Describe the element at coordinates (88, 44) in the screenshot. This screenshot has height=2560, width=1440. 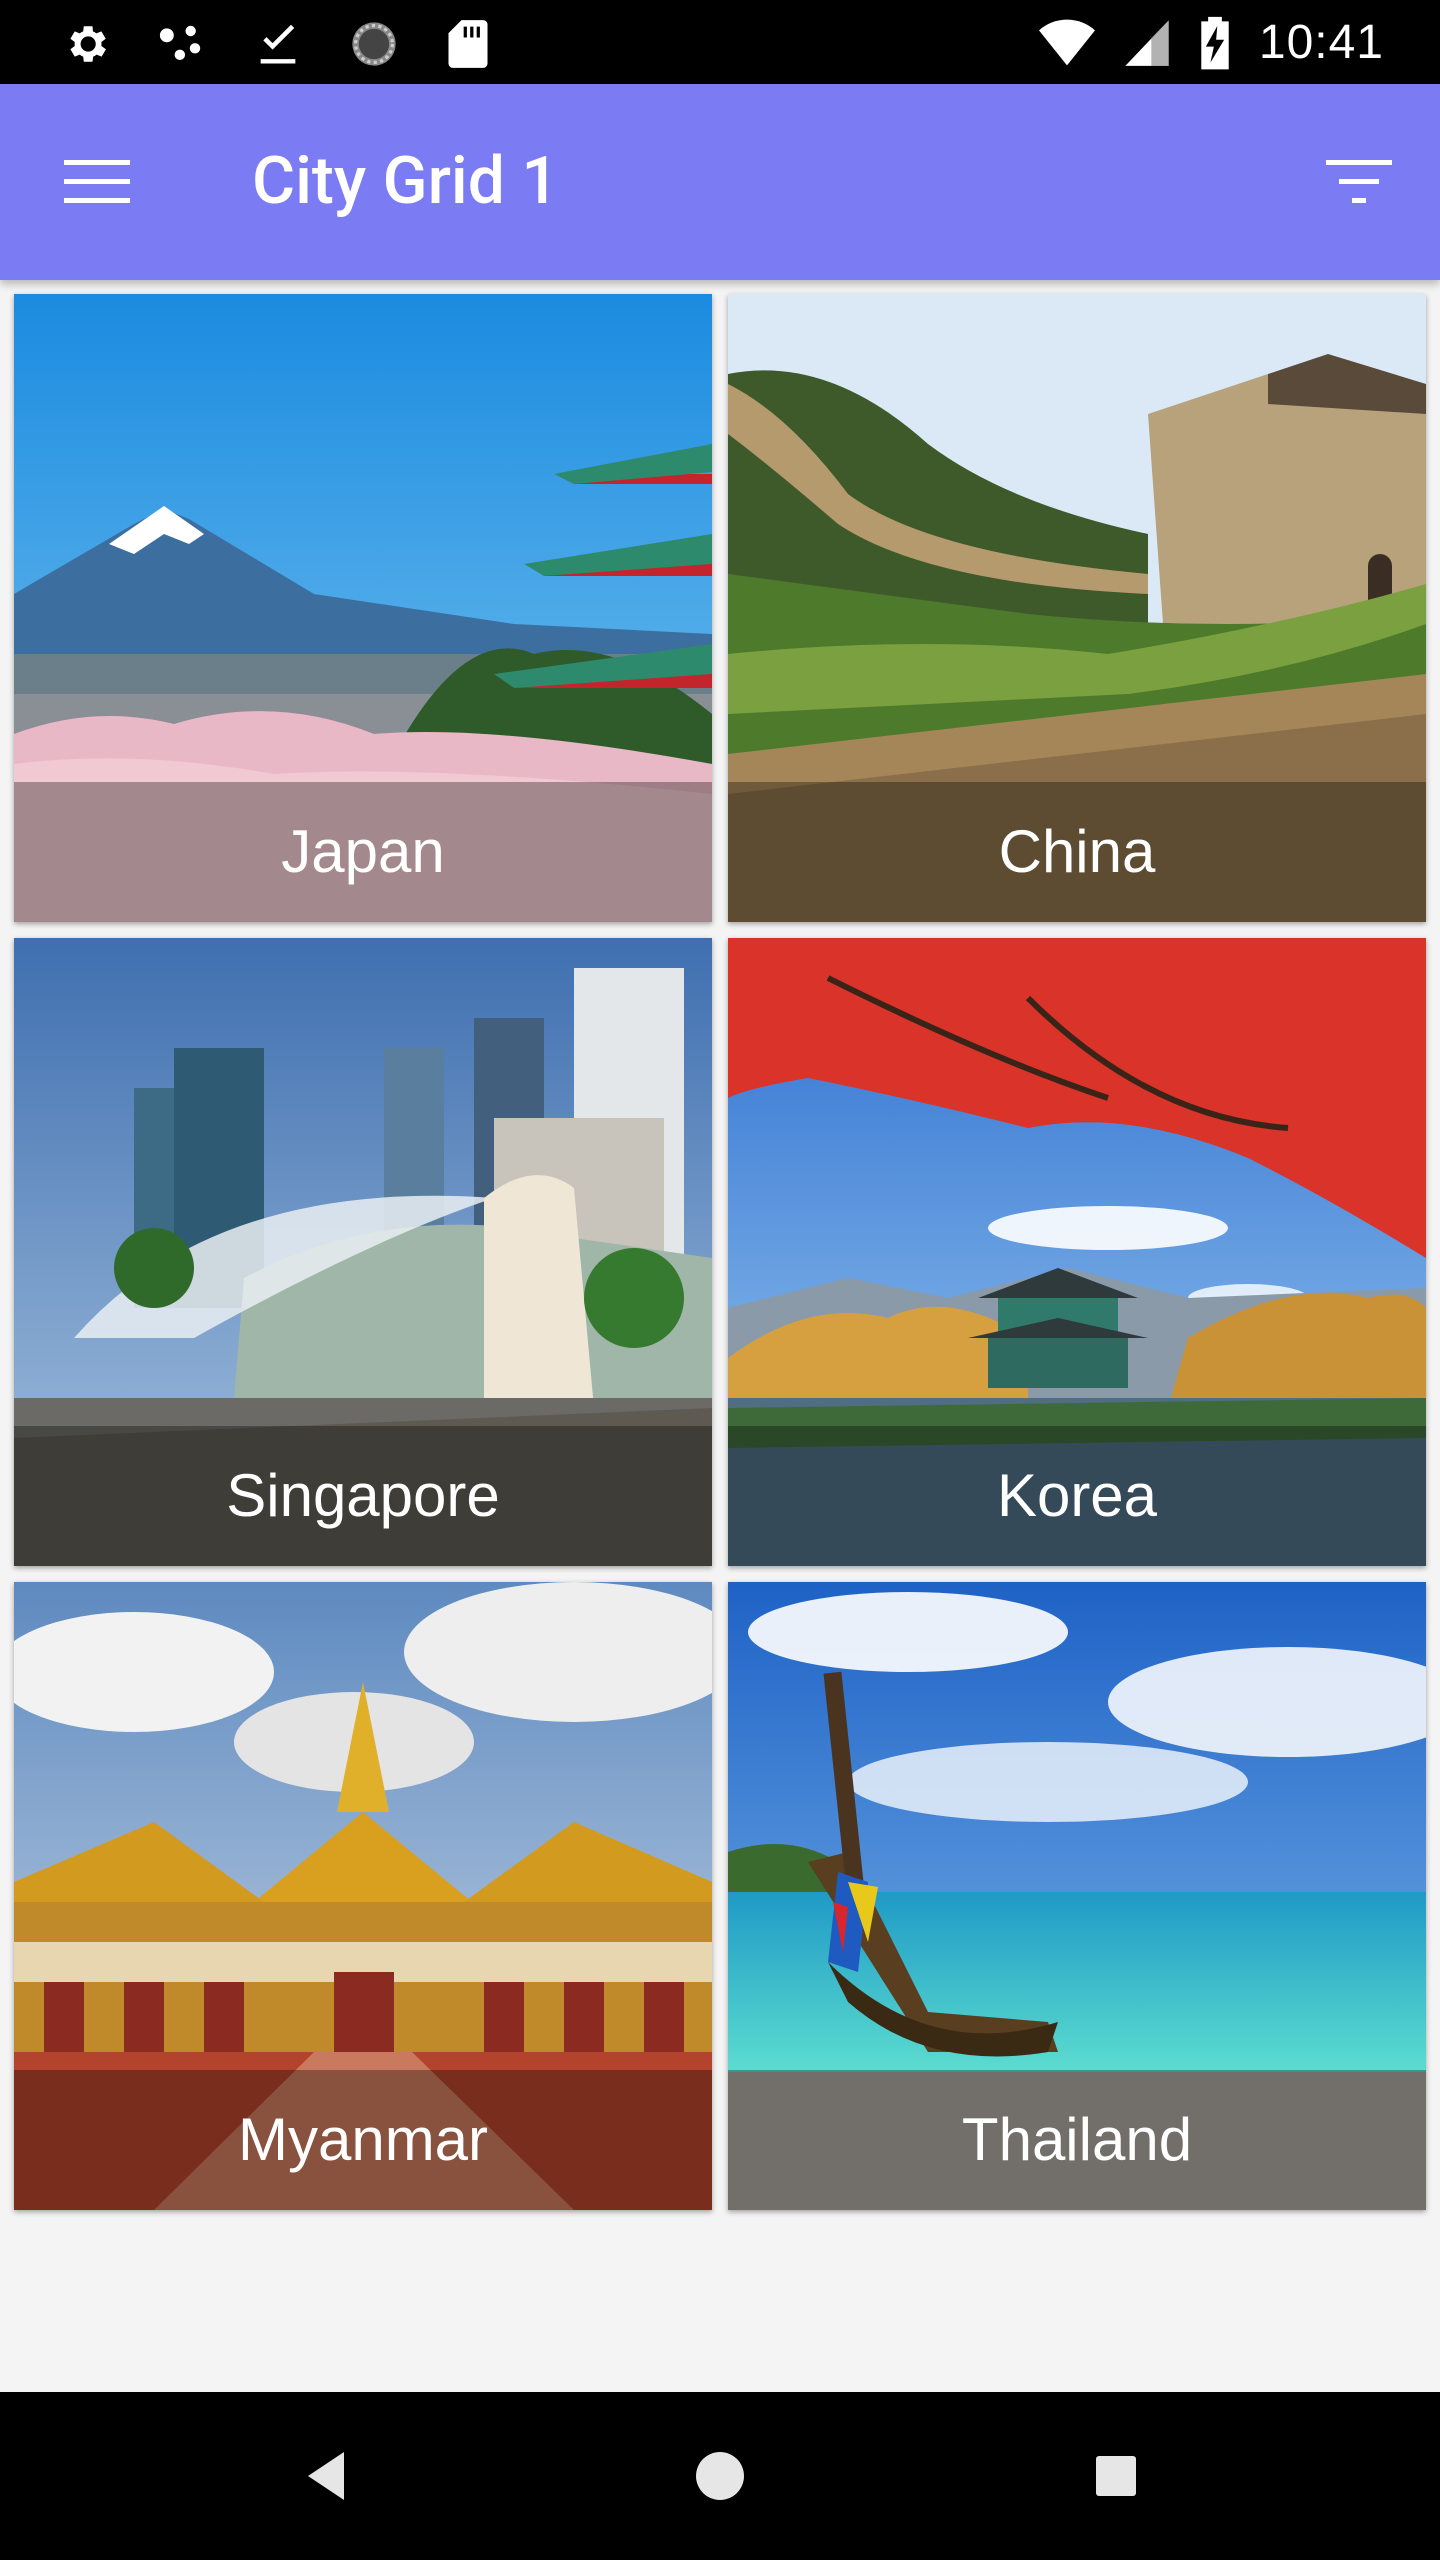
I see `settings-icon` at that location.